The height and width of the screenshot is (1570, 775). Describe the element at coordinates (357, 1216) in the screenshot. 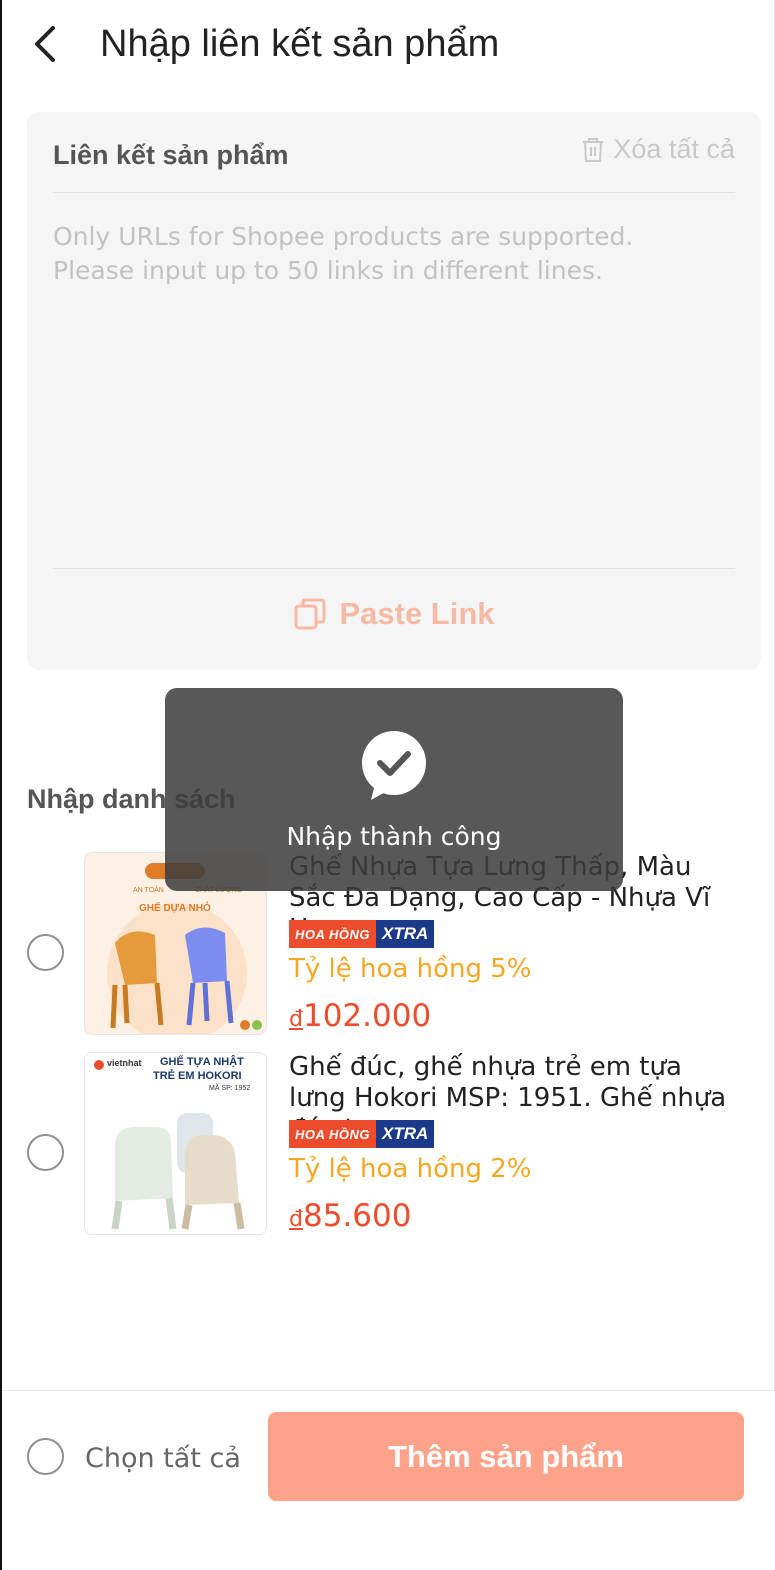

I see `price-value: 85.600` at that location.